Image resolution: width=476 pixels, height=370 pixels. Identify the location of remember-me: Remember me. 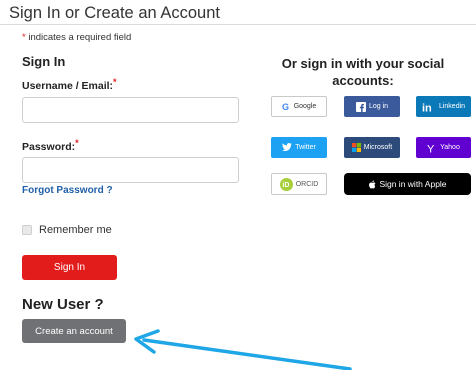
(67, 230).